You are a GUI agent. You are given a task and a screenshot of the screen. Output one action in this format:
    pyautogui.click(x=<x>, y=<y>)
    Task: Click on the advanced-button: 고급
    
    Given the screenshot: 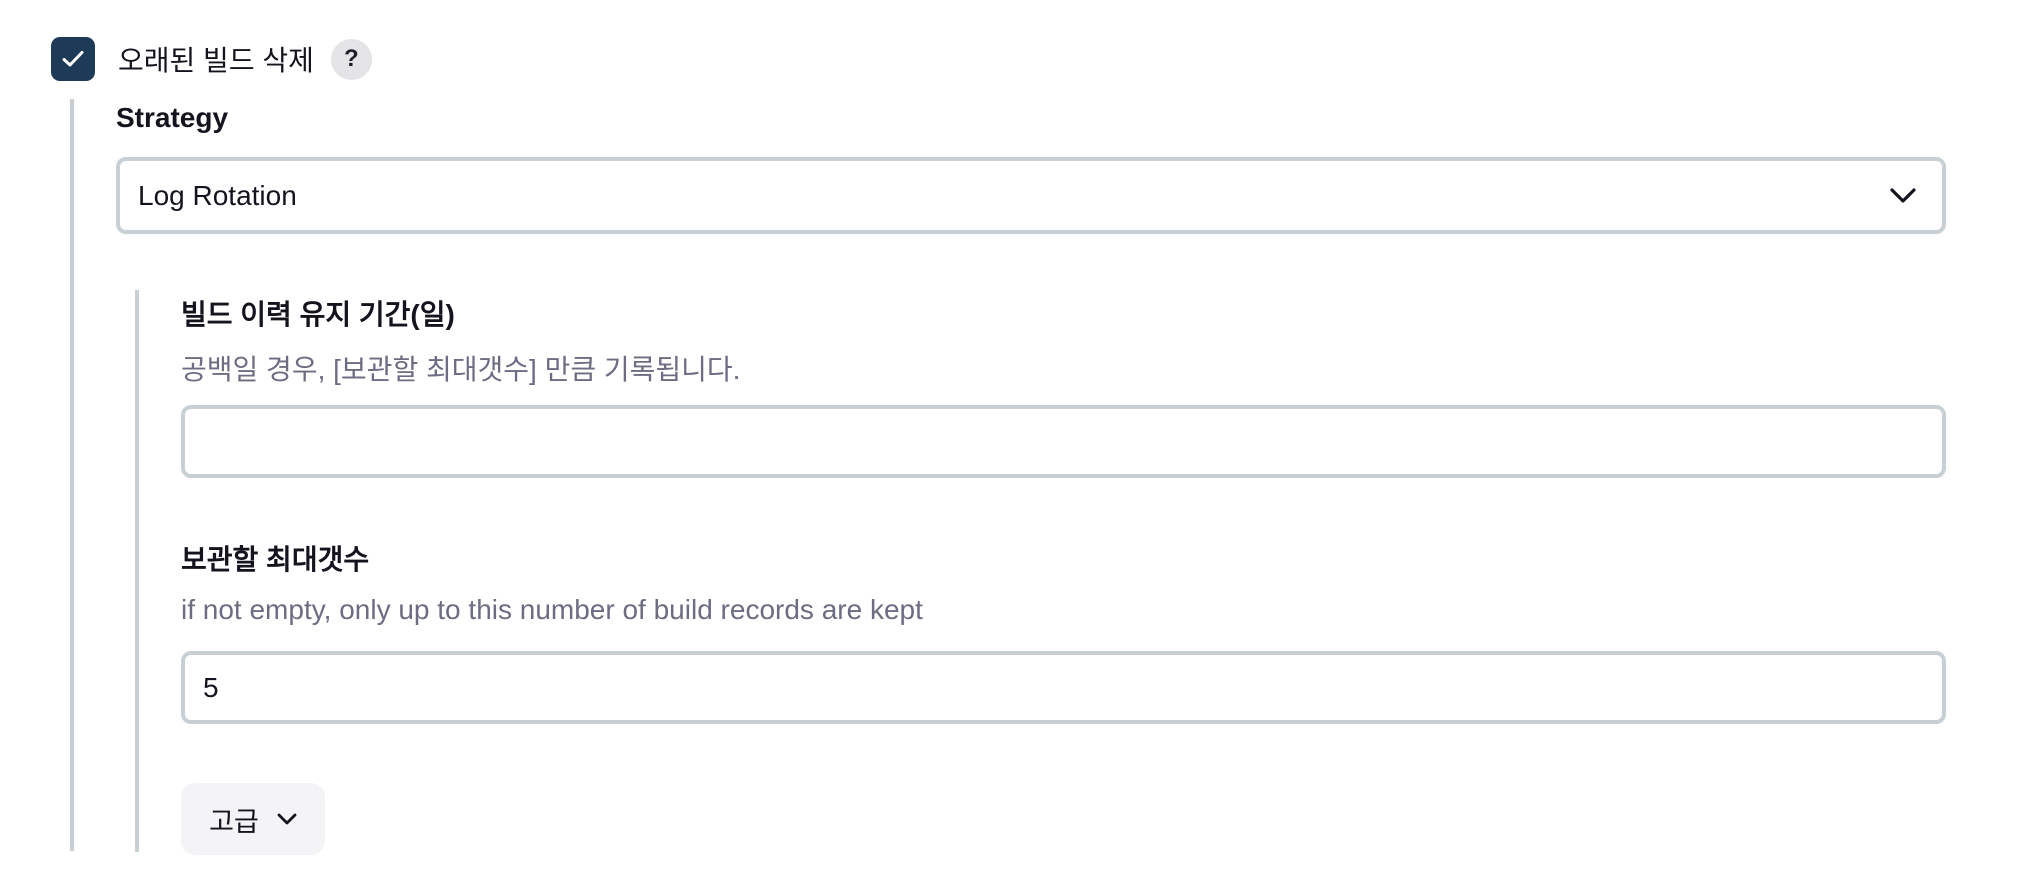 What is the action you would take?
    pyautogui.click(x=253, y=819)
    